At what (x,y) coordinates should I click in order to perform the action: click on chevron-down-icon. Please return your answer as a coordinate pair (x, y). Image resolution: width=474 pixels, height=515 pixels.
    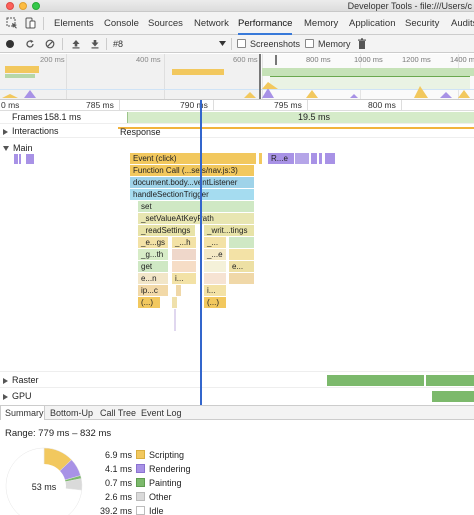
    Looking at the image, I should click on (222, 44).